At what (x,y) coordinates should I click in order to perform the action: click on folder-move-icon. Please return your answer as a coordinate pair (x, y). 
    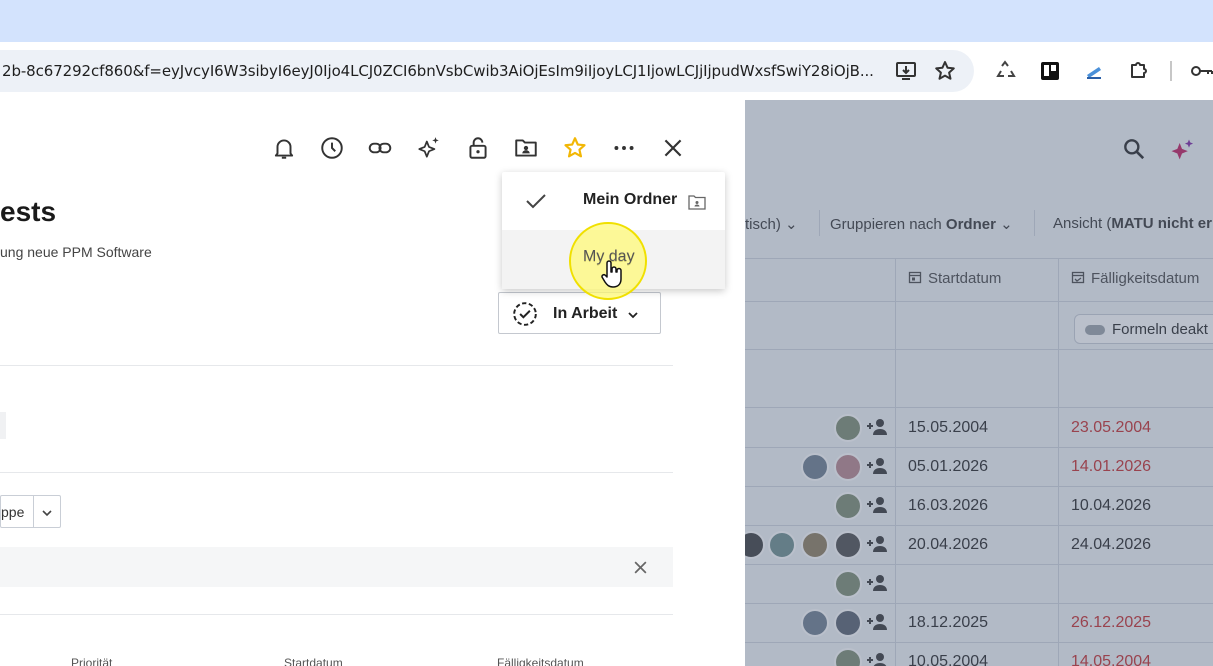
    Looking at the image, I should click on (526, 148).